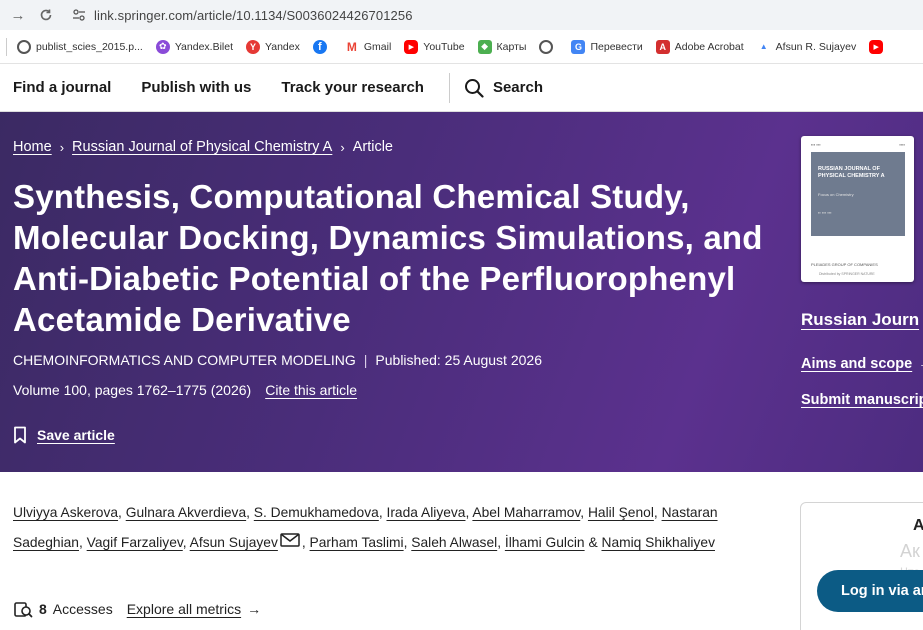 The height and width of the screenshot is (630, 923). Describe the element at coordinates (23, 610) in the screenshot. I see `accesses-icon` at that location.